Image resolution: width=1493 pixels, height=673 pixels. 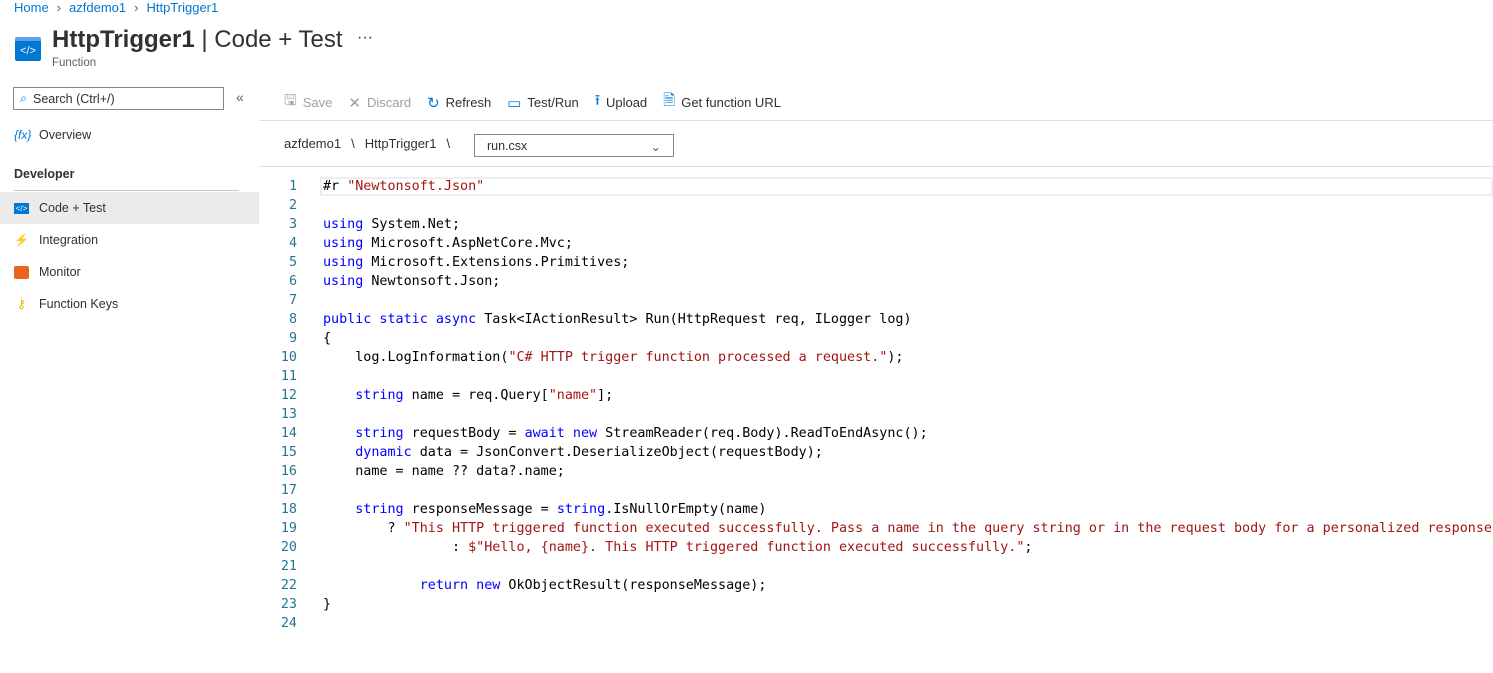 What do you see at coordinates (129, 135) in the screenshot?
I see `sidebar-item-overview: {fx} Overview` at bounding box center [129, 135].